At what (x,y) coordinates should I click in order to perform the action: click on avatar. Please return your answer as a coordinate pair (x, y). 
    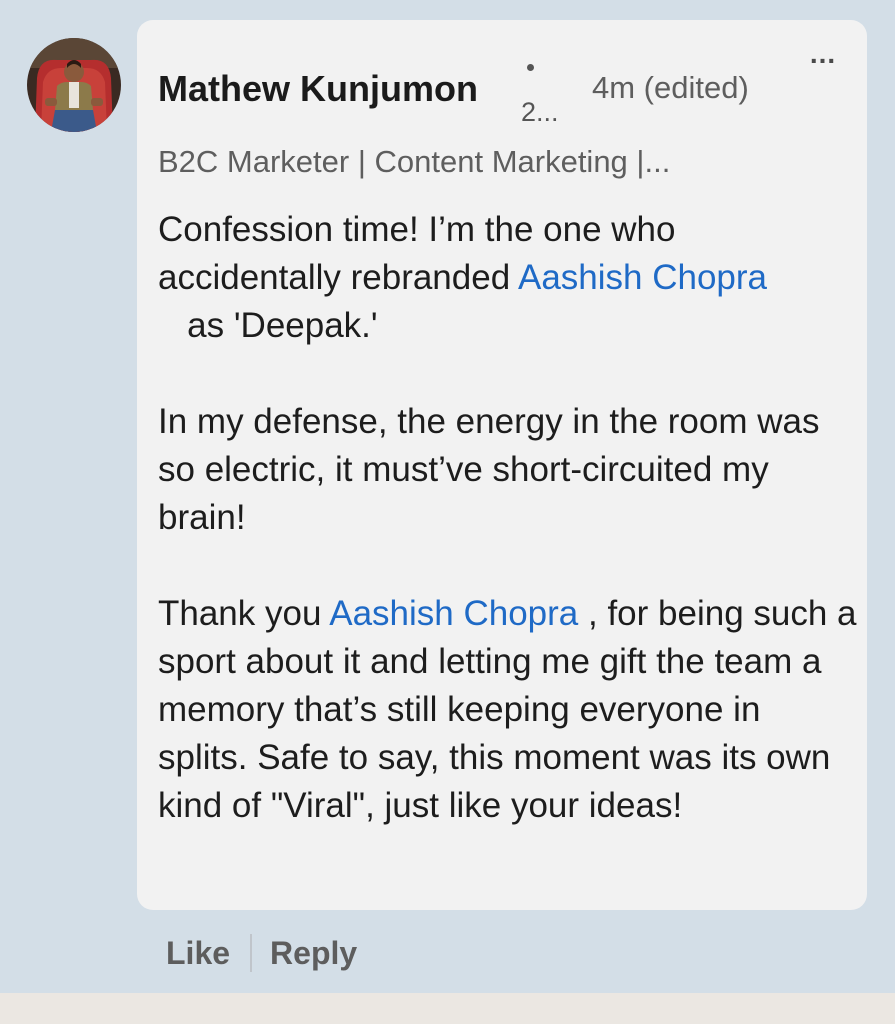
    Looking at the image, I should click on (74, 85).